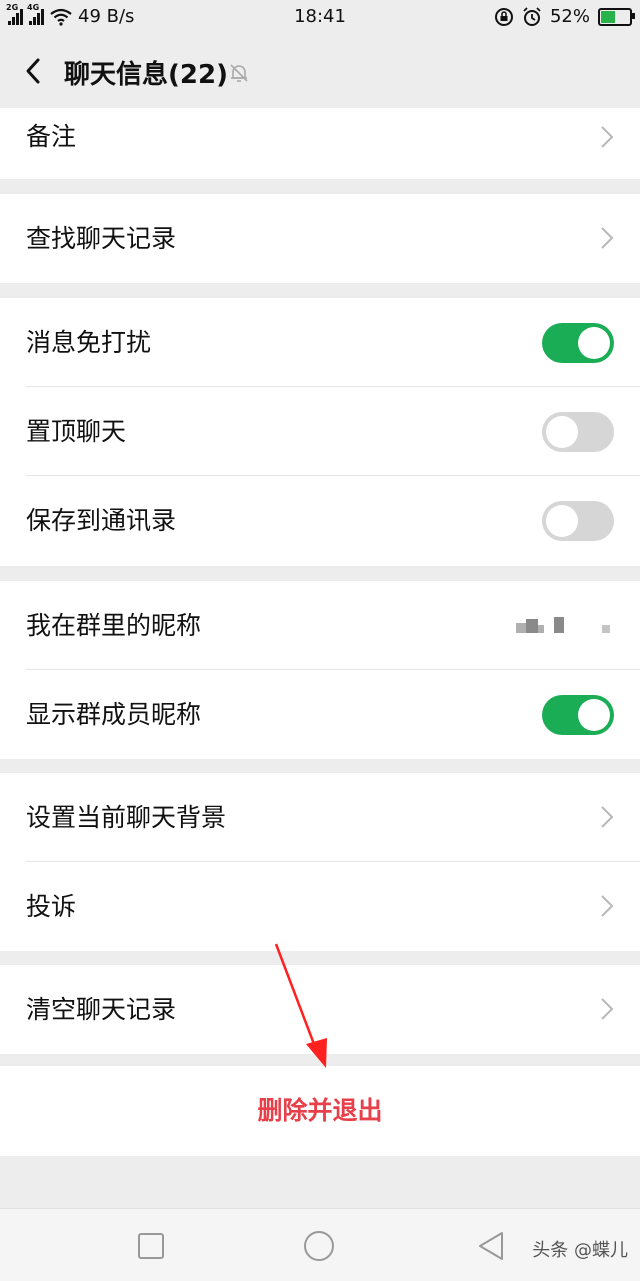 The height and width of the screenshot is (1281, 640). What do you see at coordinates (532, 16) in the screenshot?
I see `alarm-icon` at bounding box center [532, 16].